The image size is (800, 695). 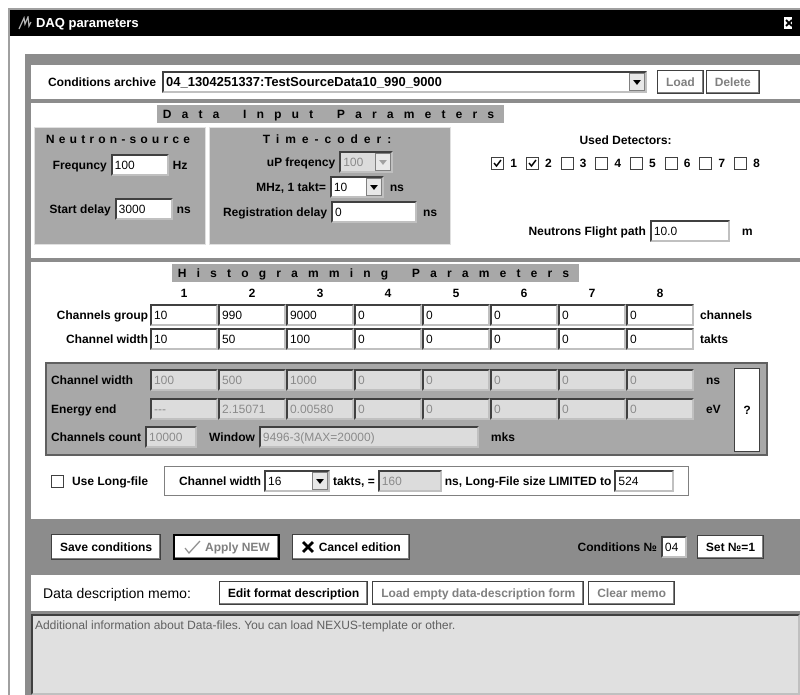 What do you see at coordinates (252, 339) in the screenshot?
I see `input-field: 50` at bounding box center [252, 339].